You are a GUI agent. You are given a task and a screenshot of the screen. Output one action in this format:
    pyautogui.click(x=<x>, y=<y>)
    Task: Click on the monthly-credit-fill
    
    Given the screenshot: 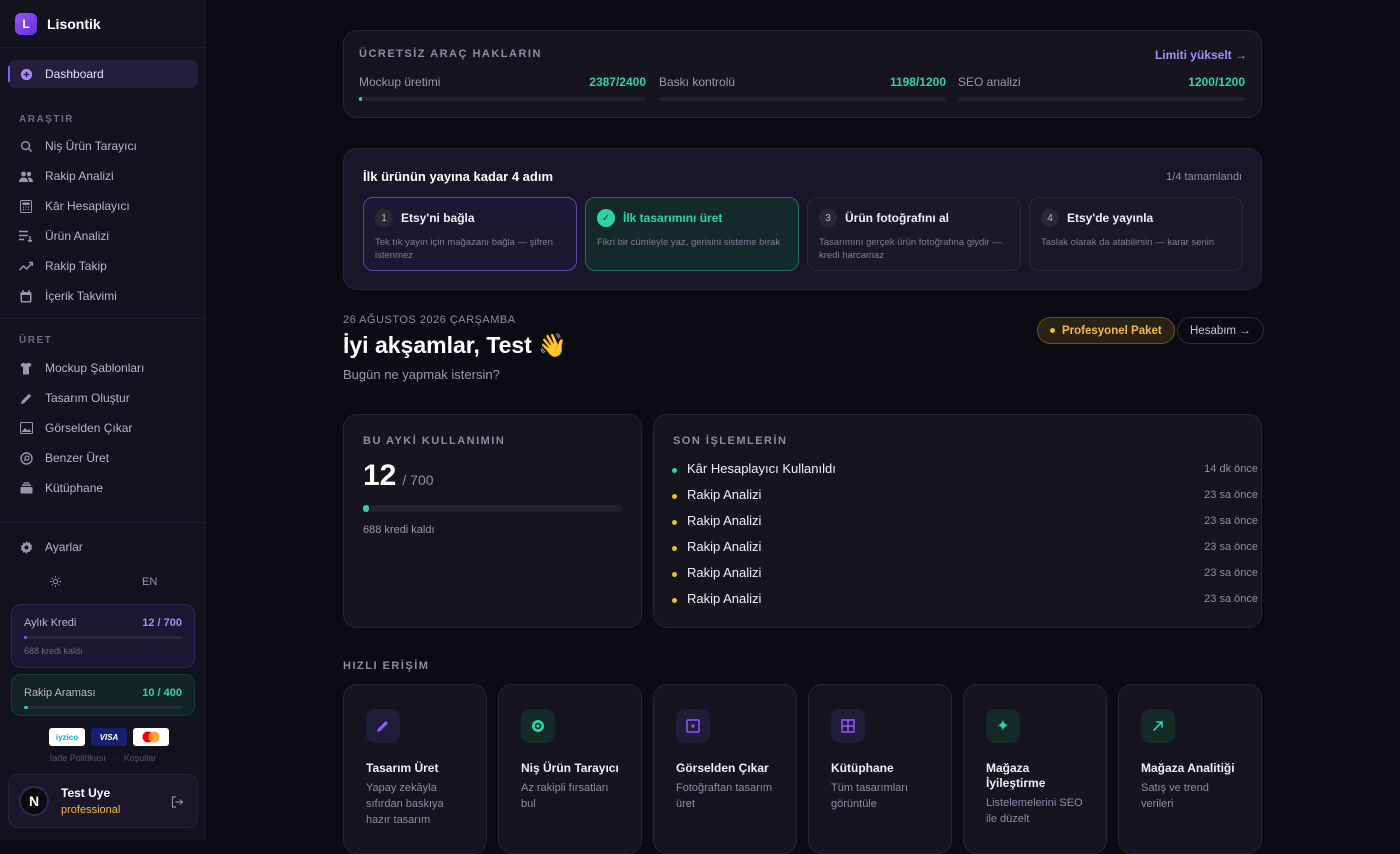 What is the action you would take?
    pyautogui.click(x=25, y=637)
    